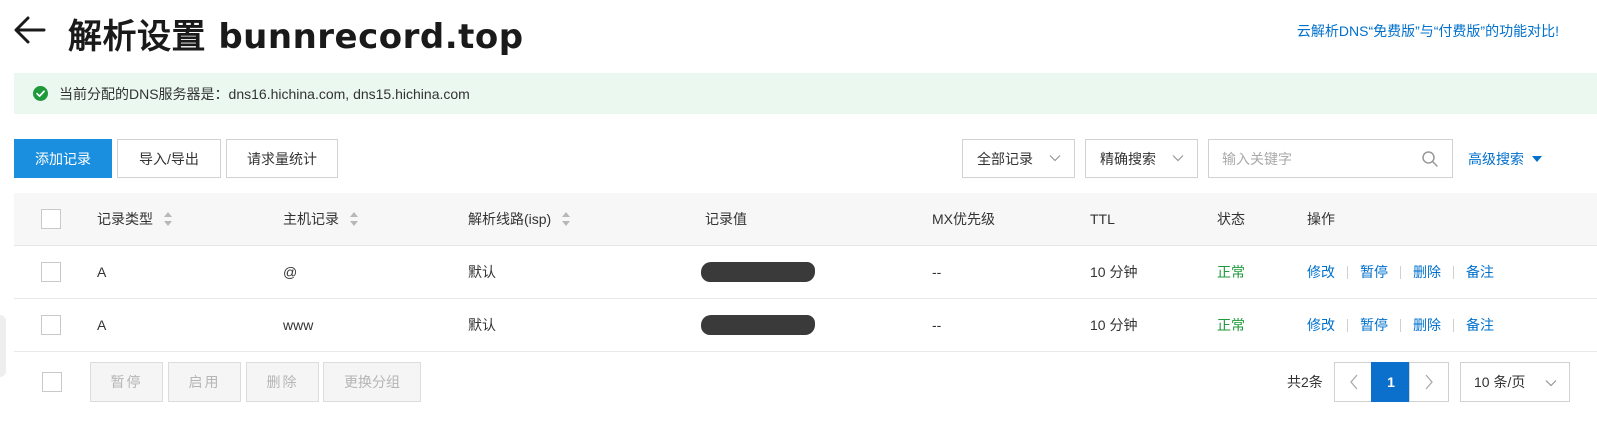 The height and width of the screenshot is (425, 1597). Describe the element at coordinates (1430, 159) in the screenshot. I see `search-icon` at that location.